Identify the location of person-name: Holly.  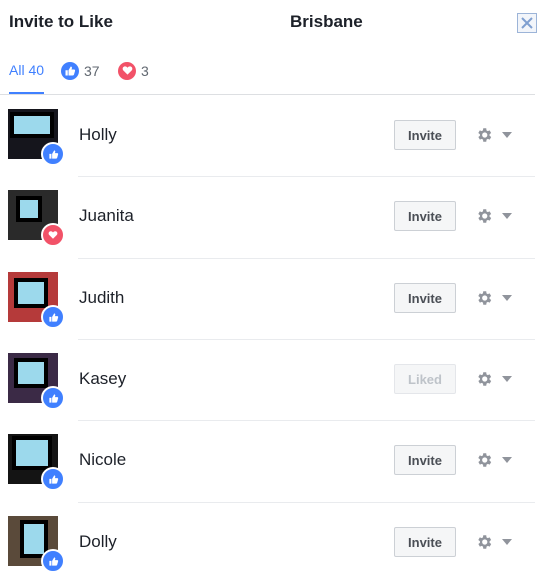
(98, 135).